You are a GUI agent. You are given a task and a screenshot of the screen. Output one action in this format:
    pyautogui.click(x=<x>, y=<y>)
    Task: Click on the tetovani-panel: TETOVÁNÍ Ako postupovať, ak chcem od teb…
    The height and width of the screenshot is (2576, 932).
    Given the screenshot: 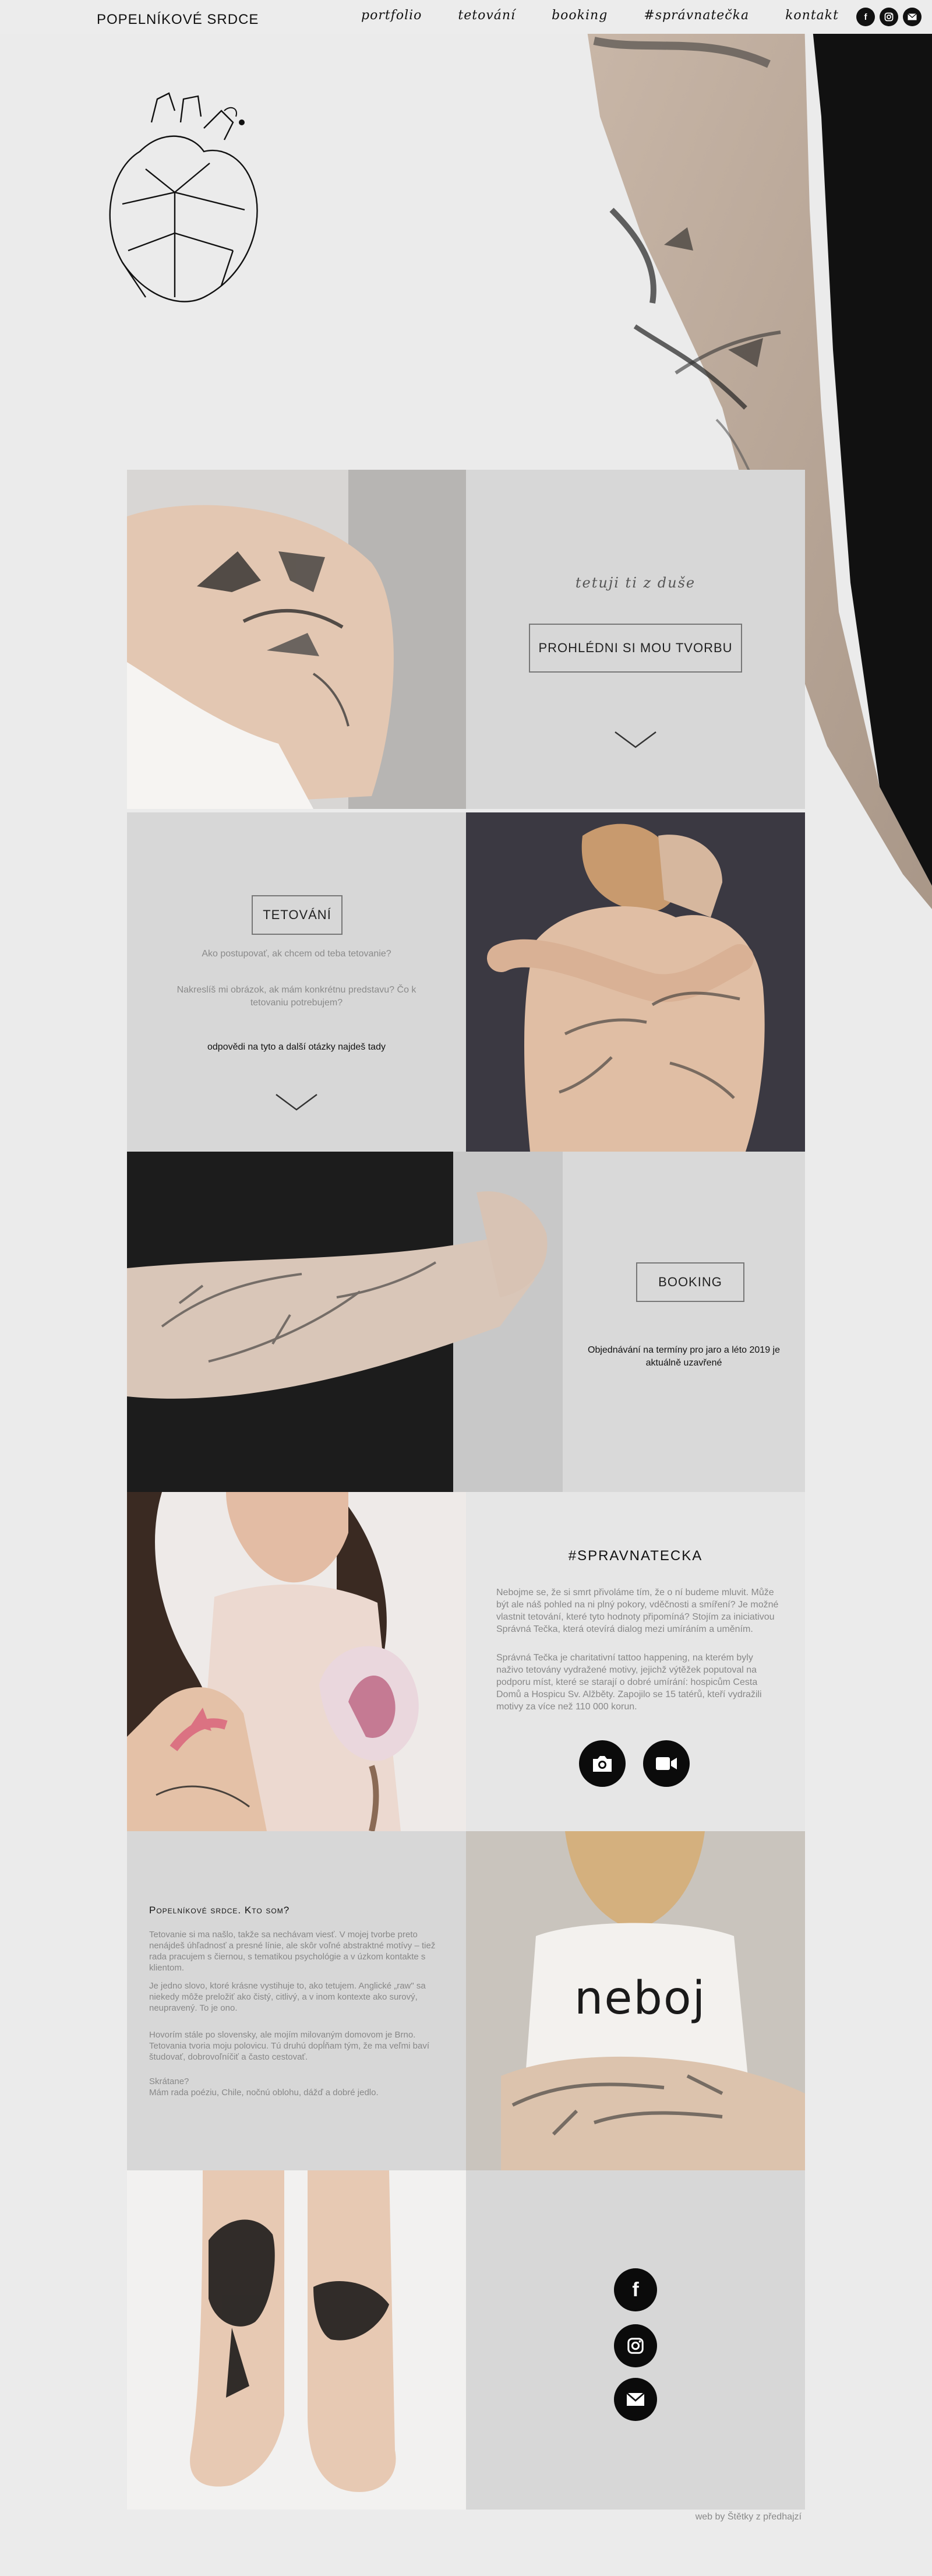 What is the action you would take?
    pyautogui.click(x=296, y=982)
    